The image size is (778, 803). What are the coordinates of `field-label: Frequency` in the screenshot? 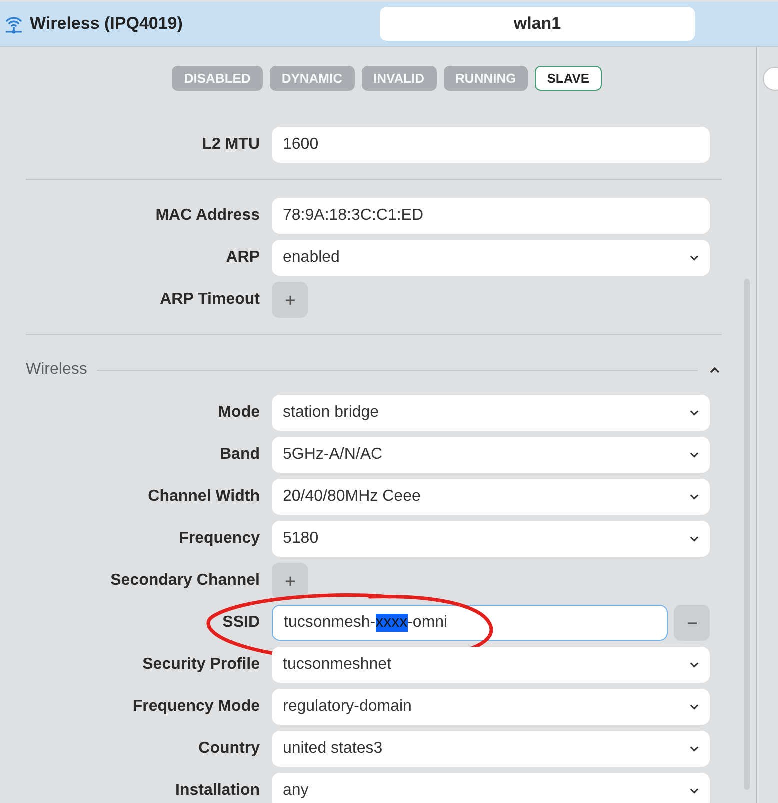 It's located at (219, 539).